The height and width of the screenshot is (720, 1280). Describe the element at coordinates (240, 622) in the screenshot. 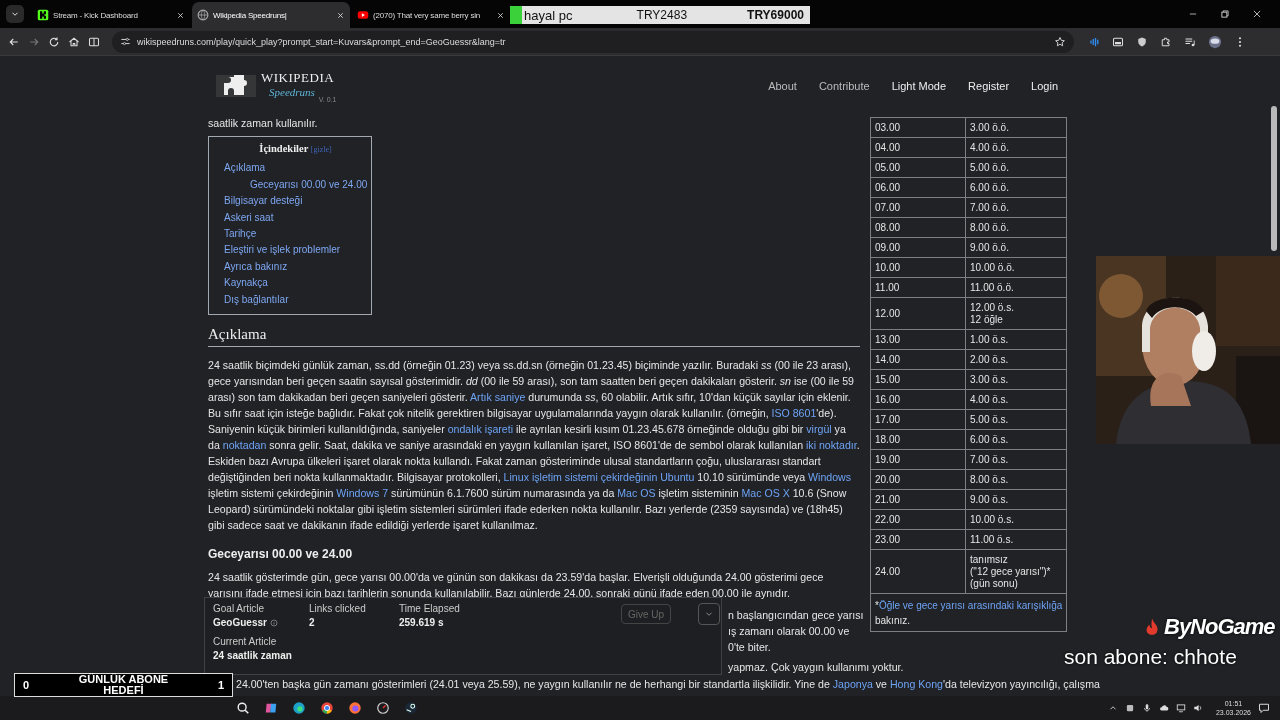

I see `stat-value: GeoGuessr` at that location.